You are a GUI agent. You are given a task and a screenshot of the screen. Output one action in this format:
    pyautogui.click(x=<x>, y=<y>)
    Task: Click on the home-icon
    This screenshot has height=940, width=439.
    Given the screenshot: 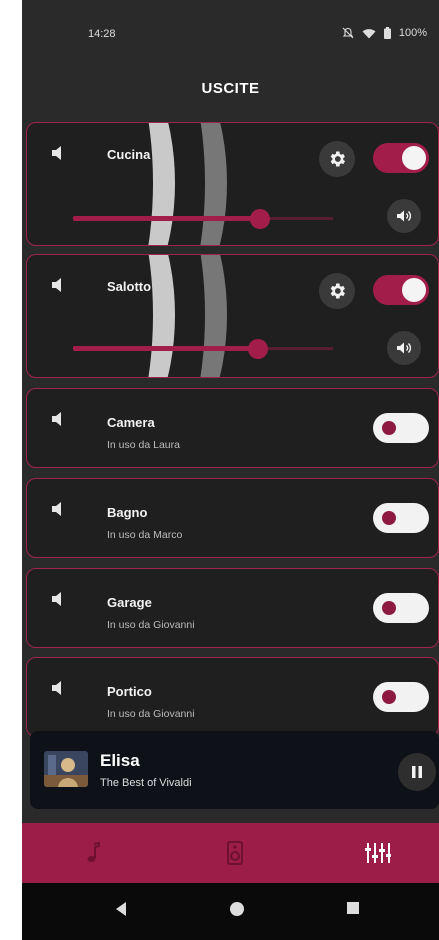 What is the action you would take?
    pyautogui.click(x=237, y=909)
    